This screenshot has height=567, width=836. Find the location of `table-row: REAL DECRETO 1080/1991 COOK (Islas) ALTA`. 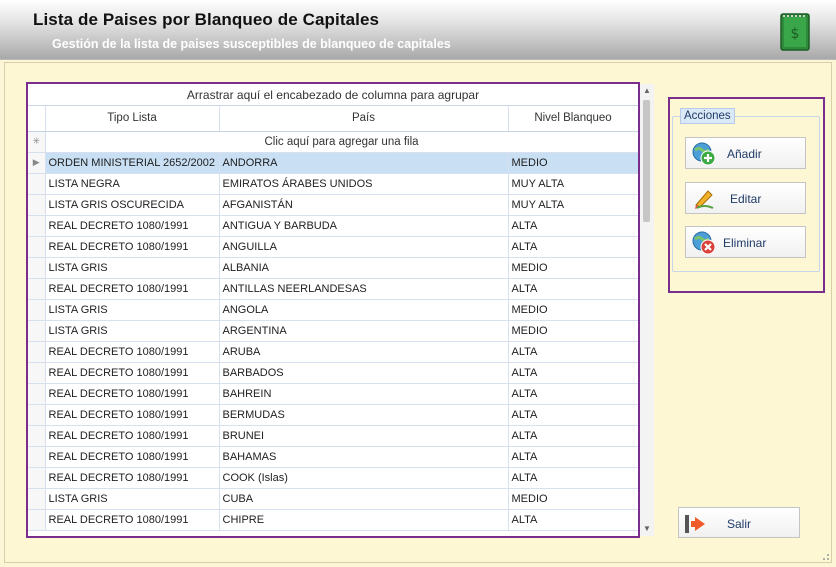

table-row: REAL DECRETO 1080/1991 COOK (Islas) ALTA is located at coordinates (333, 478).